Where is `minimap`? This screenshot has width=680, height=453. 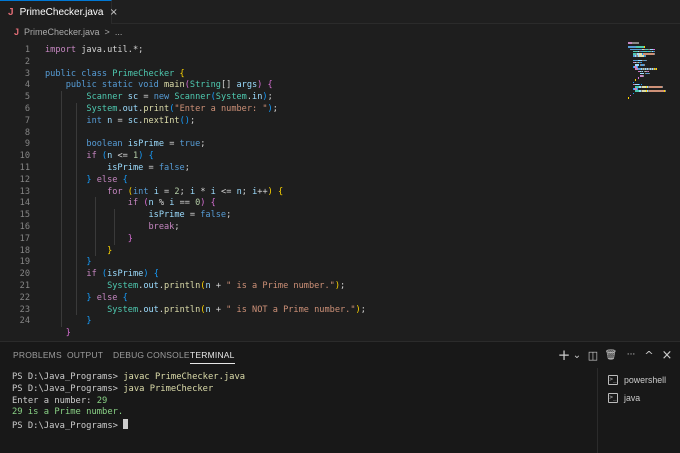
minimap is located at coordinates (650, 190).